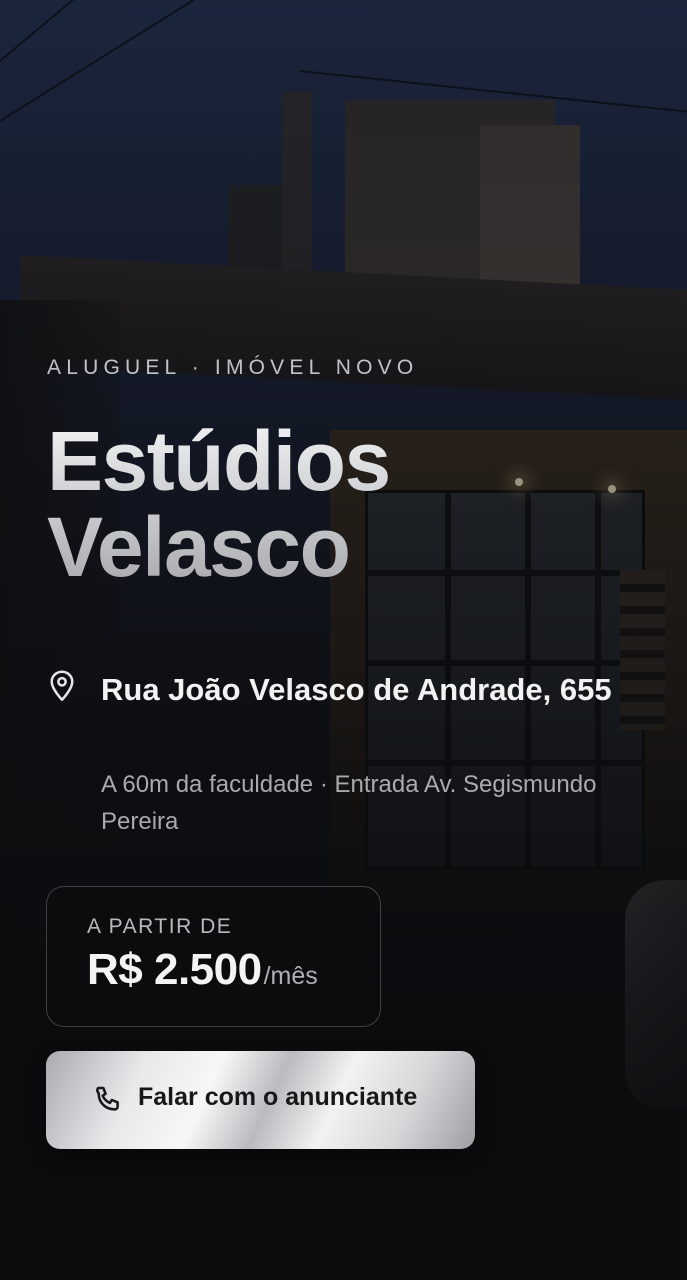 This screenshot has height=1280, width=687. I want to click on price-card: A PARTIR DE R$ 2.500/mês, so click(213, 956).